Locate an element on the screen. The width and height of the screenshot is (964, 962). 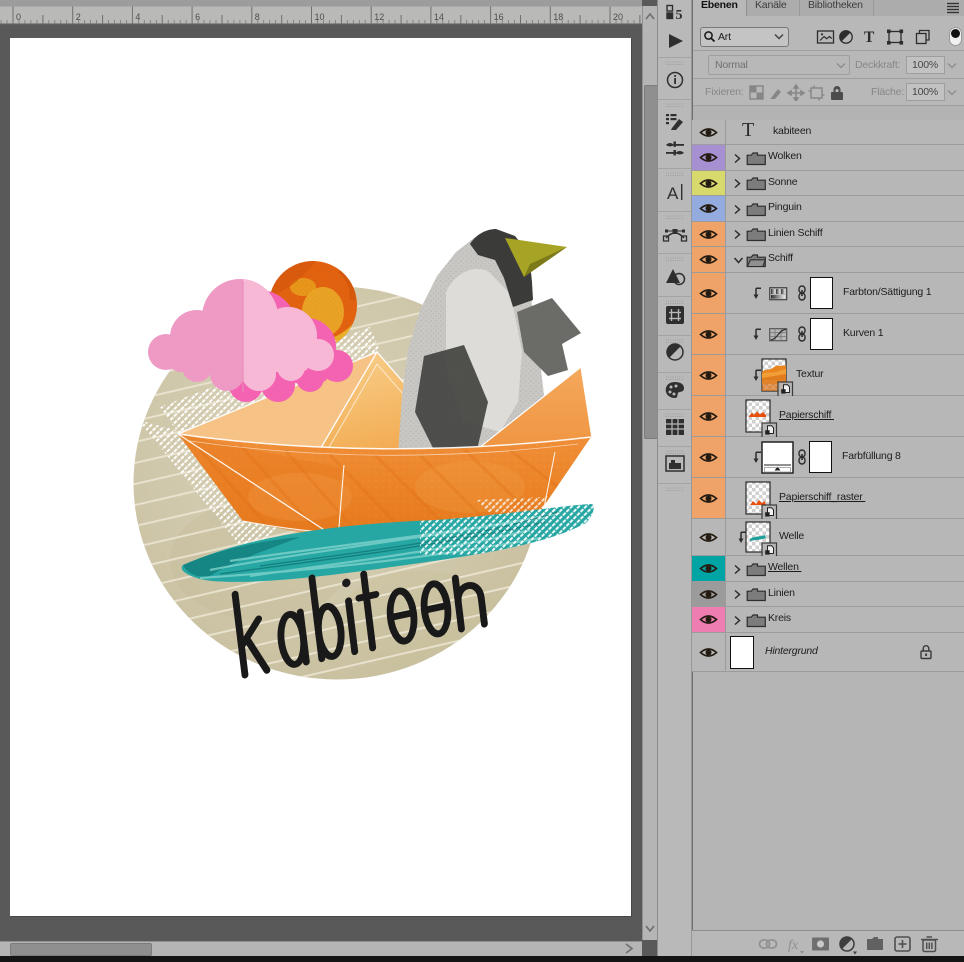
svg-text: 2 is located at coordinates (78, 17).